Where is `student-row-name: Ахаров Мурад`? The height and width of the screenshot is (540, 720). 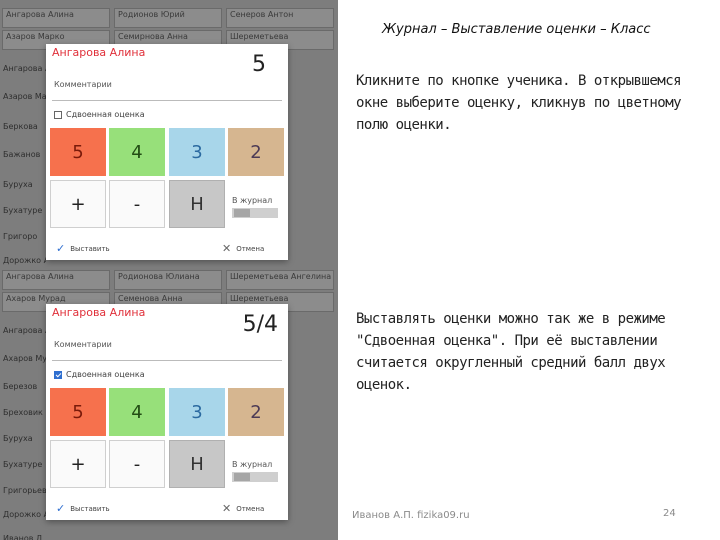
student-row-name: Ахаров Мурад is located at coordinates (23, 360).